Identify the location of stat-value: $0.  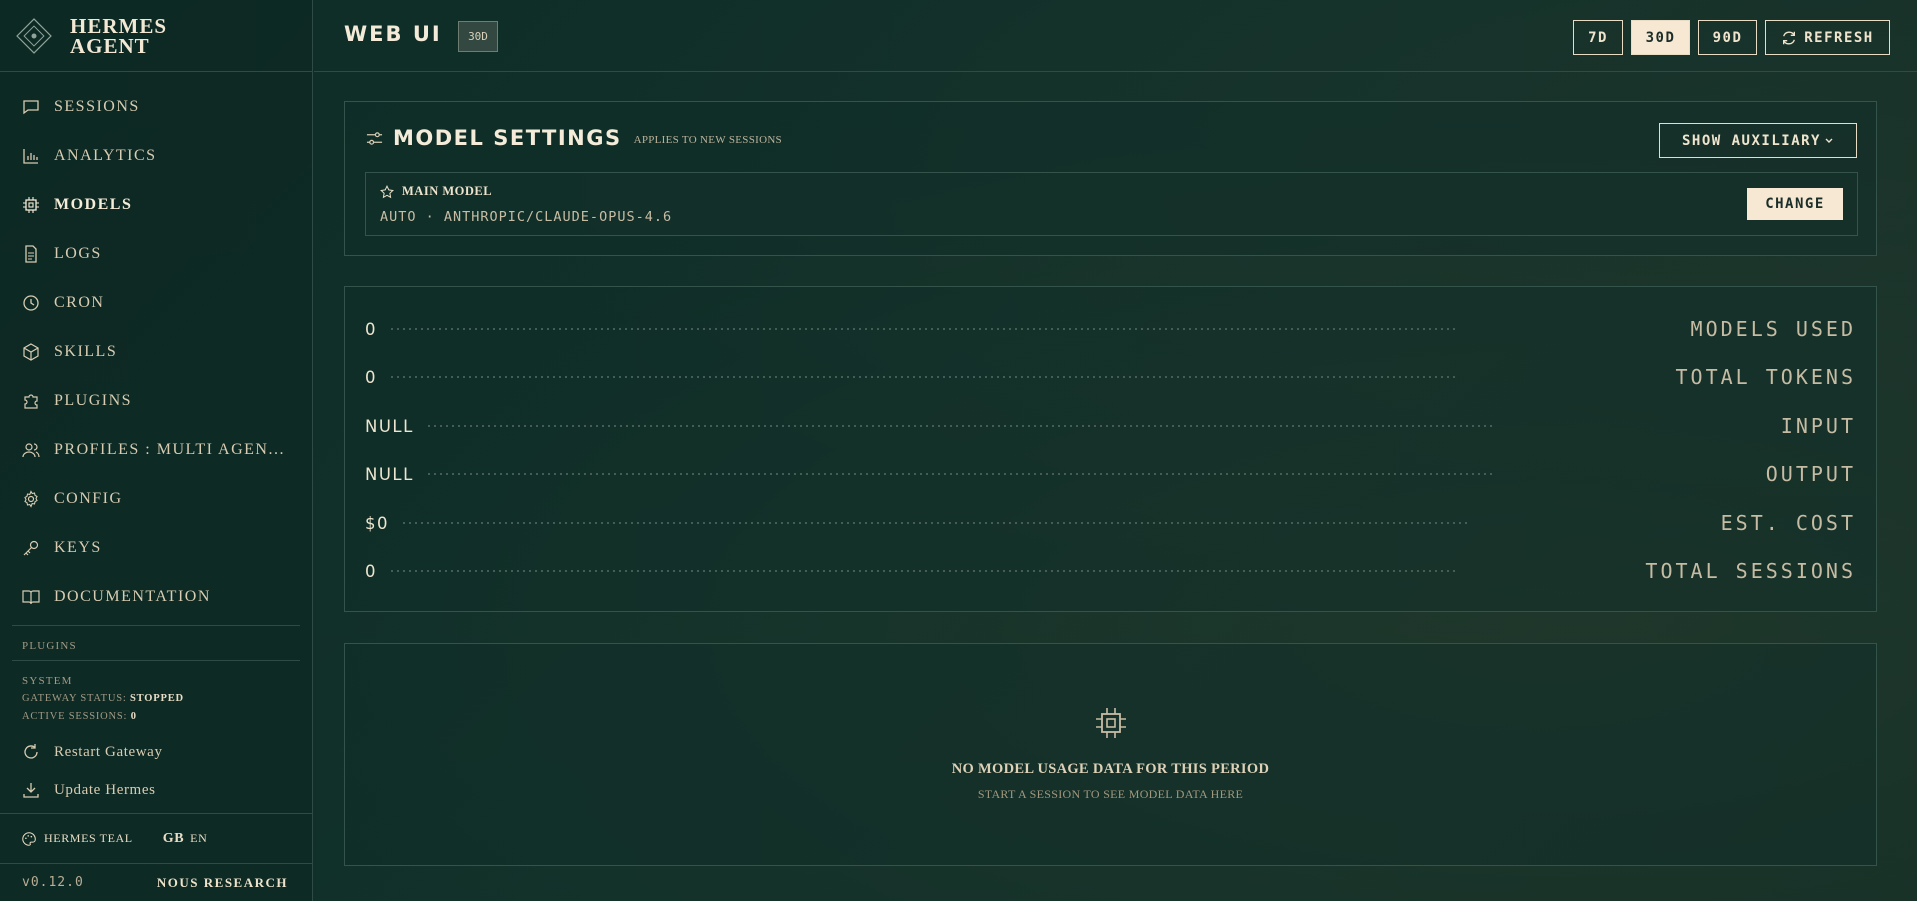
(377, 523).